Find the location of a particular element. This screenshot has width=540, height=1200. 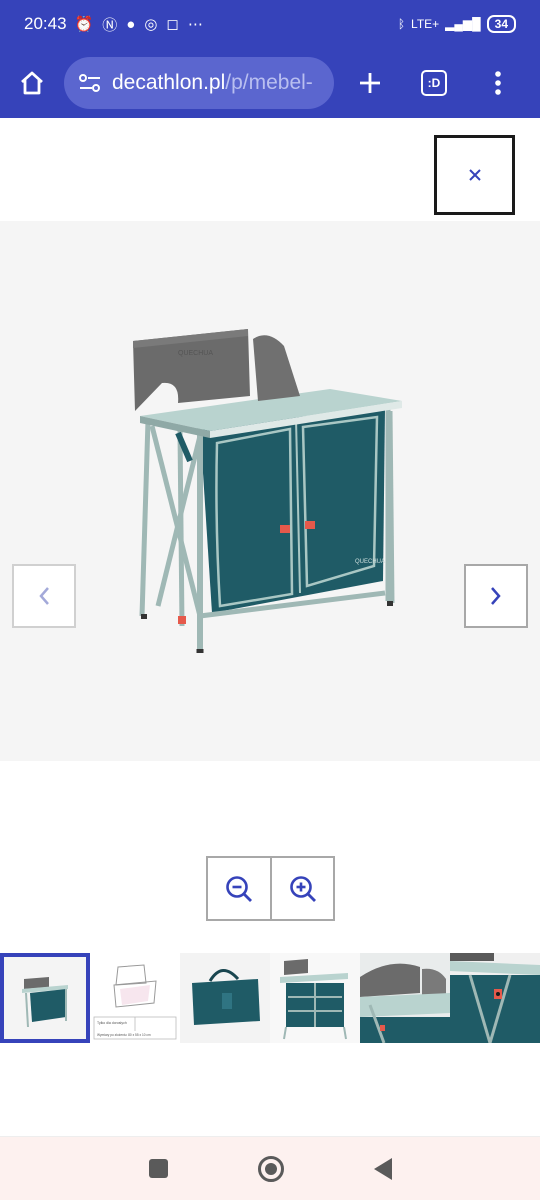

zoom-in-icon is located at coordinates (302, 888).